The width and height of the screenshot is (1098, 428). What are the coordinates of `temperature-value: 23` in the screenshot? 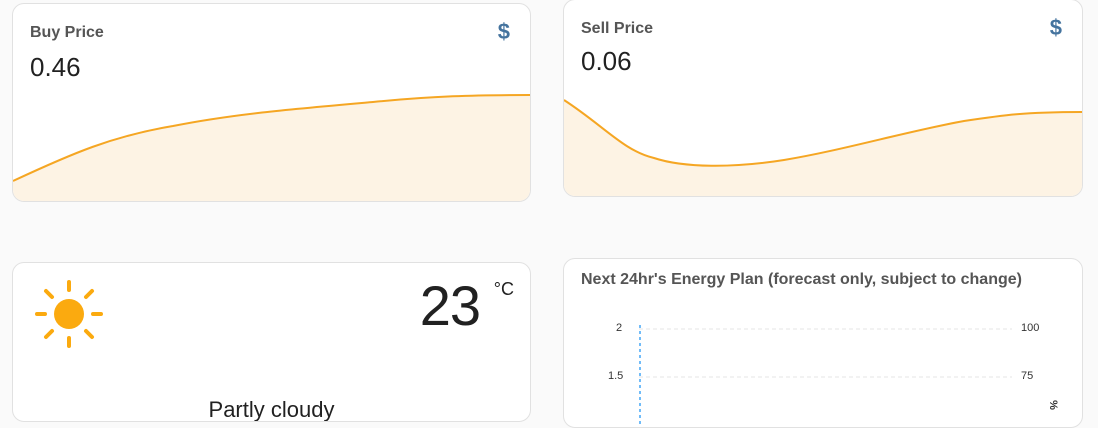 It's located at (450, 305).